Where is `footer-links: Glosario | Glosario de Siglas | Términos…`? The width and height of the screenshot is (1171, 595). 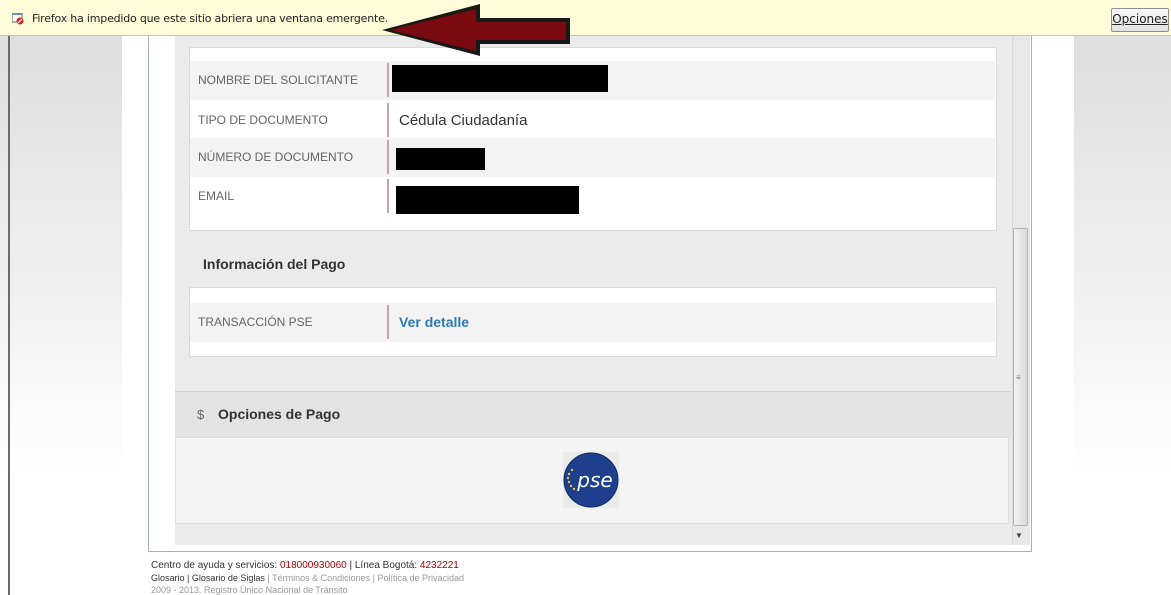 footer-links: Glosario | Glosario de Siglas | Términos… is located at coordinates (307, 578).